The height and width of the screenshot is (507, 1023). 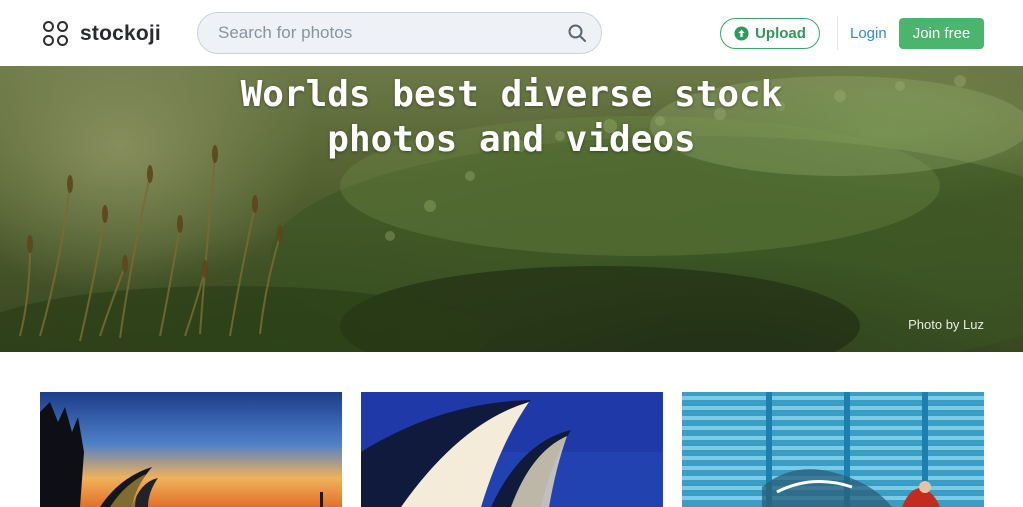 I want to click on upload-button: Upload, so click(x=770, y=33).